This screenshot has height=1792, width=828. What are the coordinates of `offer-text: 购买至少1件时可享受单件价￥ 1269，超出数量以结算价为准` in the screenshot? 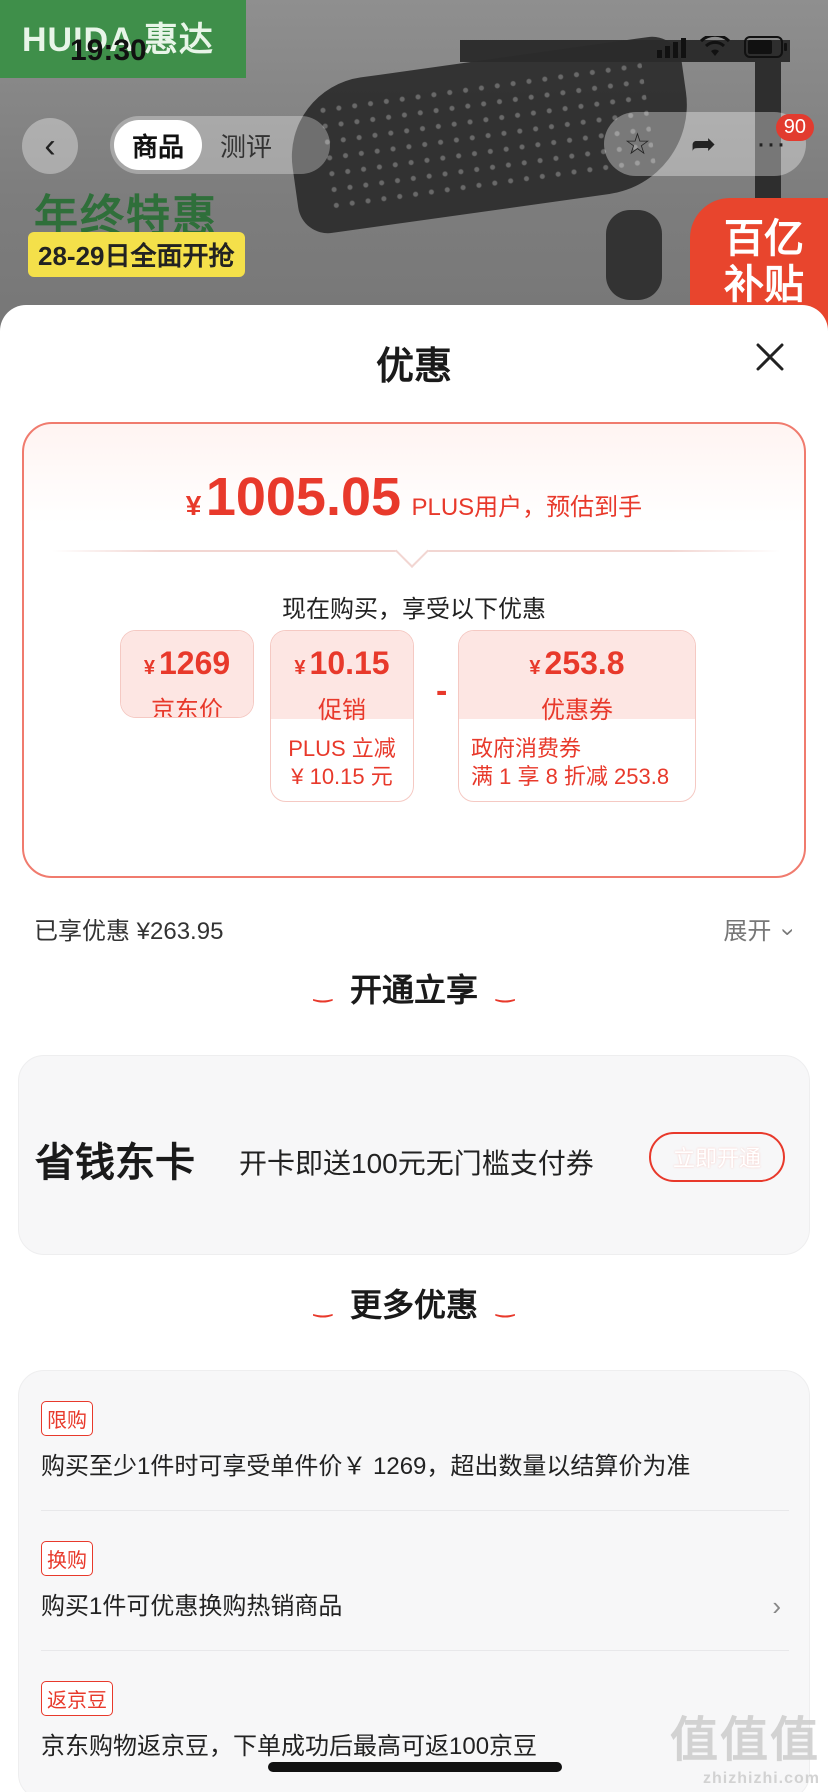 It's located at (366, 1466).